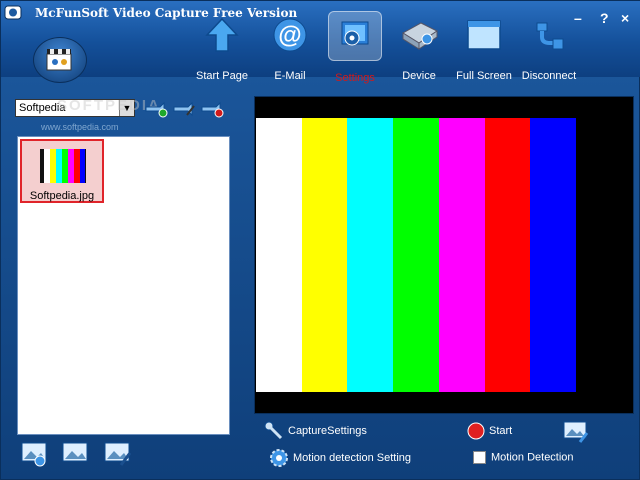 The height and width of the screenshot is (480, 640). I want to click on thumbnail-filename: Softpedia.jpg, so click(62, 196).